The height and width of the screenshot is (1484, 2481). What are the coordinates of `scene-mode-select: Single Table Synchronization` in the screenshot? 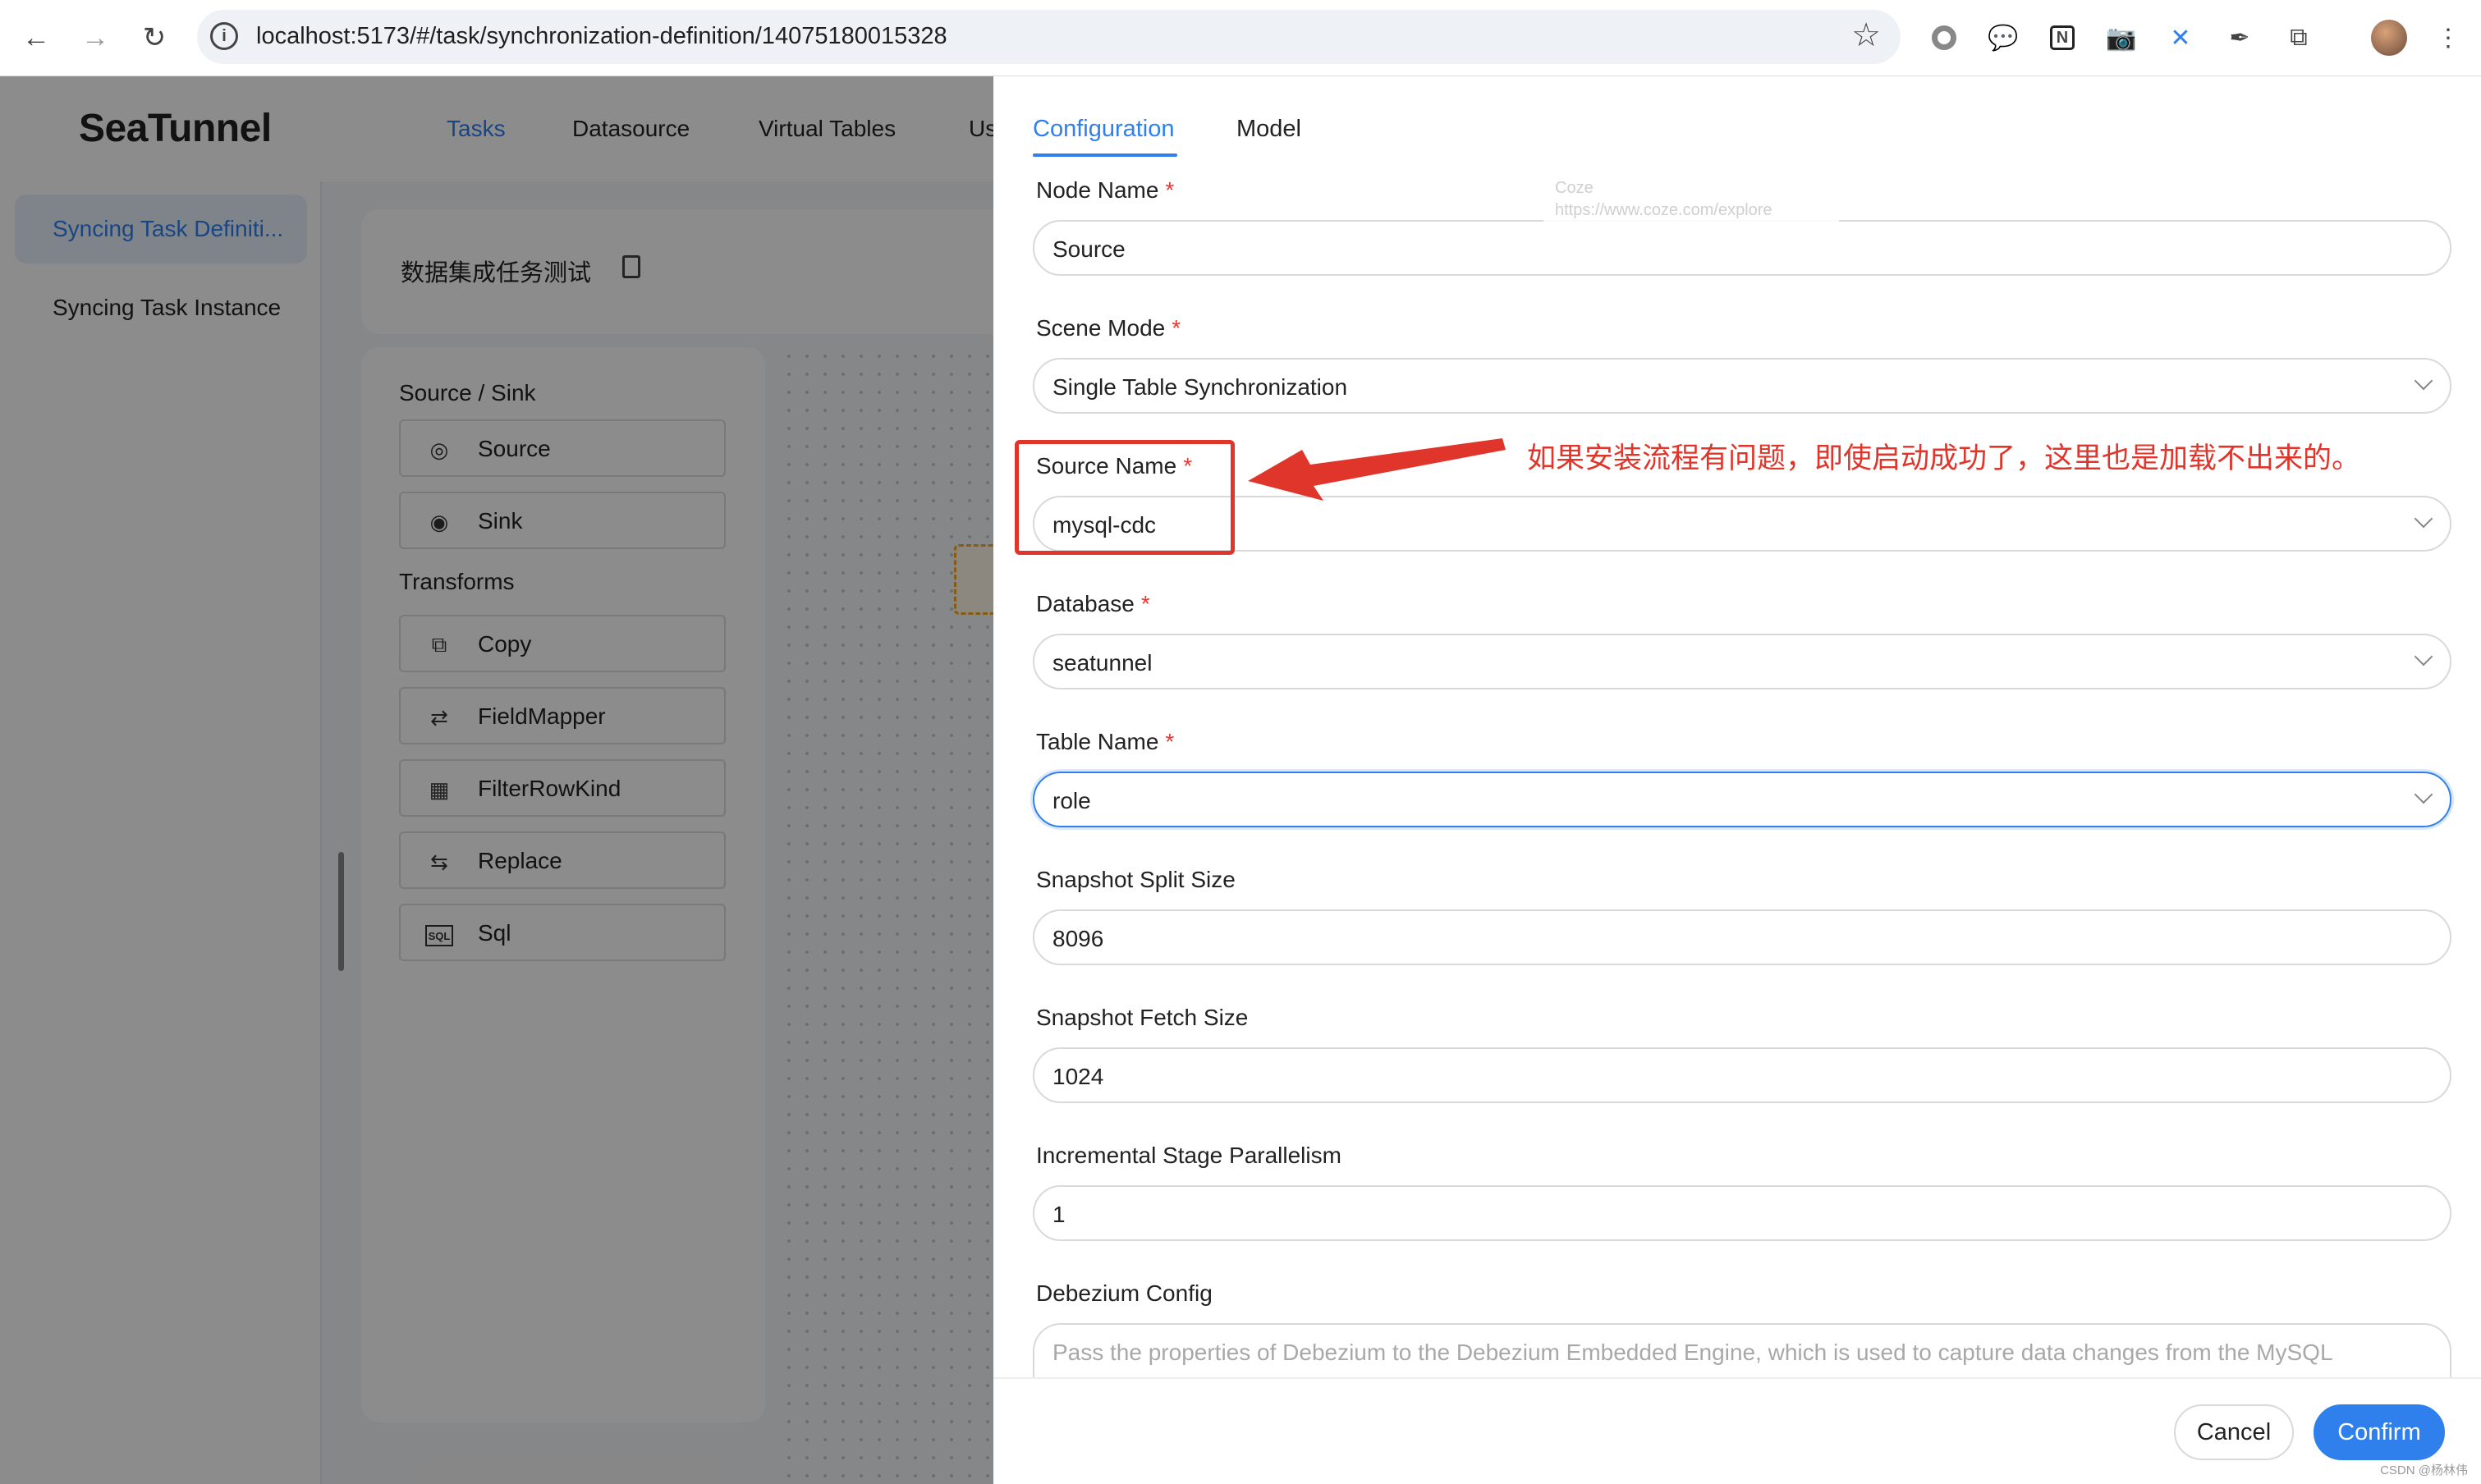 It's located at (1742, 386).